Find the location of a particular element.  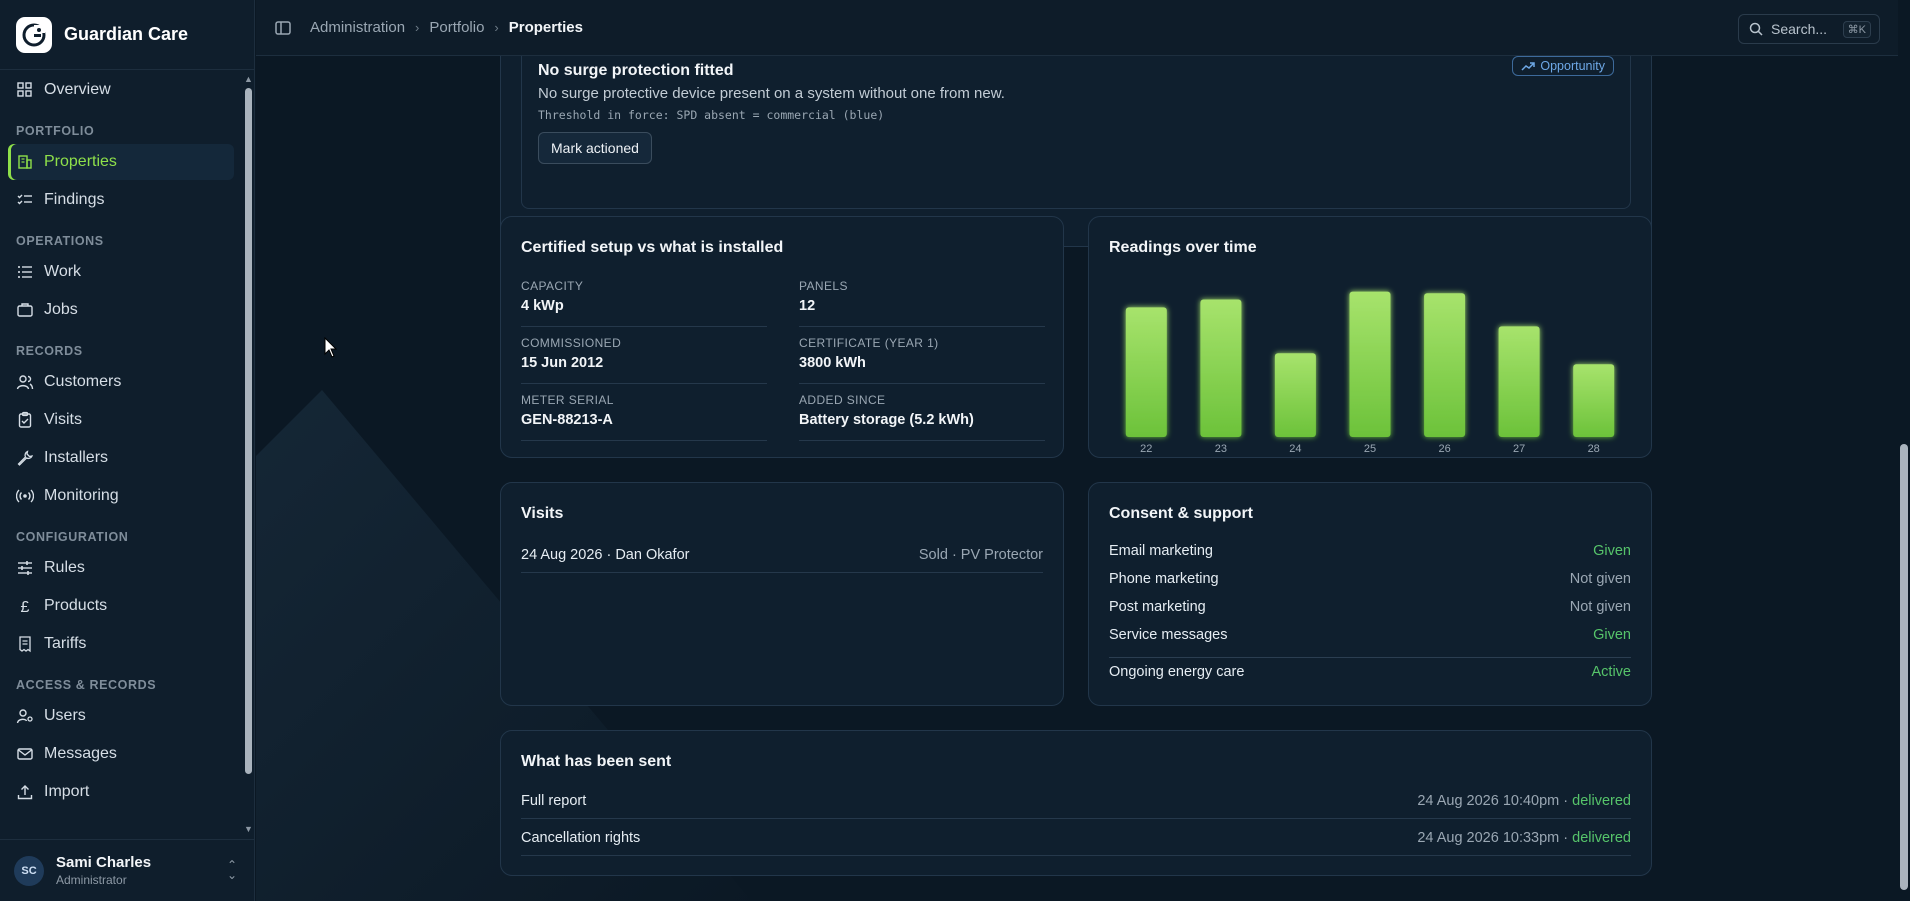

sidebar-item-label: Products is located at coordinates (76, 605).